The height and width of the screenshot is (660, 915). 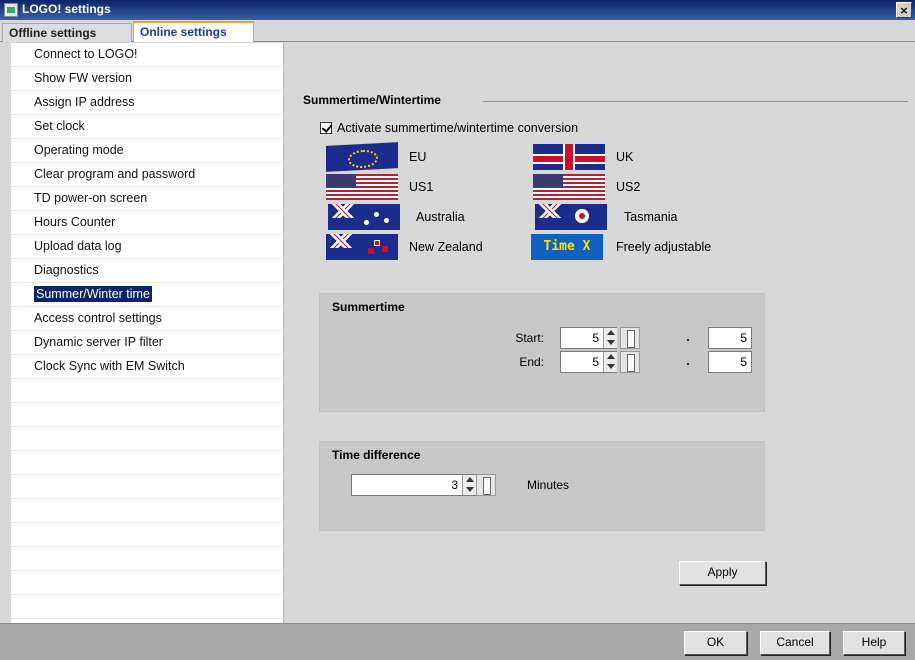 I want to click on start-day-field: 5, so click(x=730, y=338).